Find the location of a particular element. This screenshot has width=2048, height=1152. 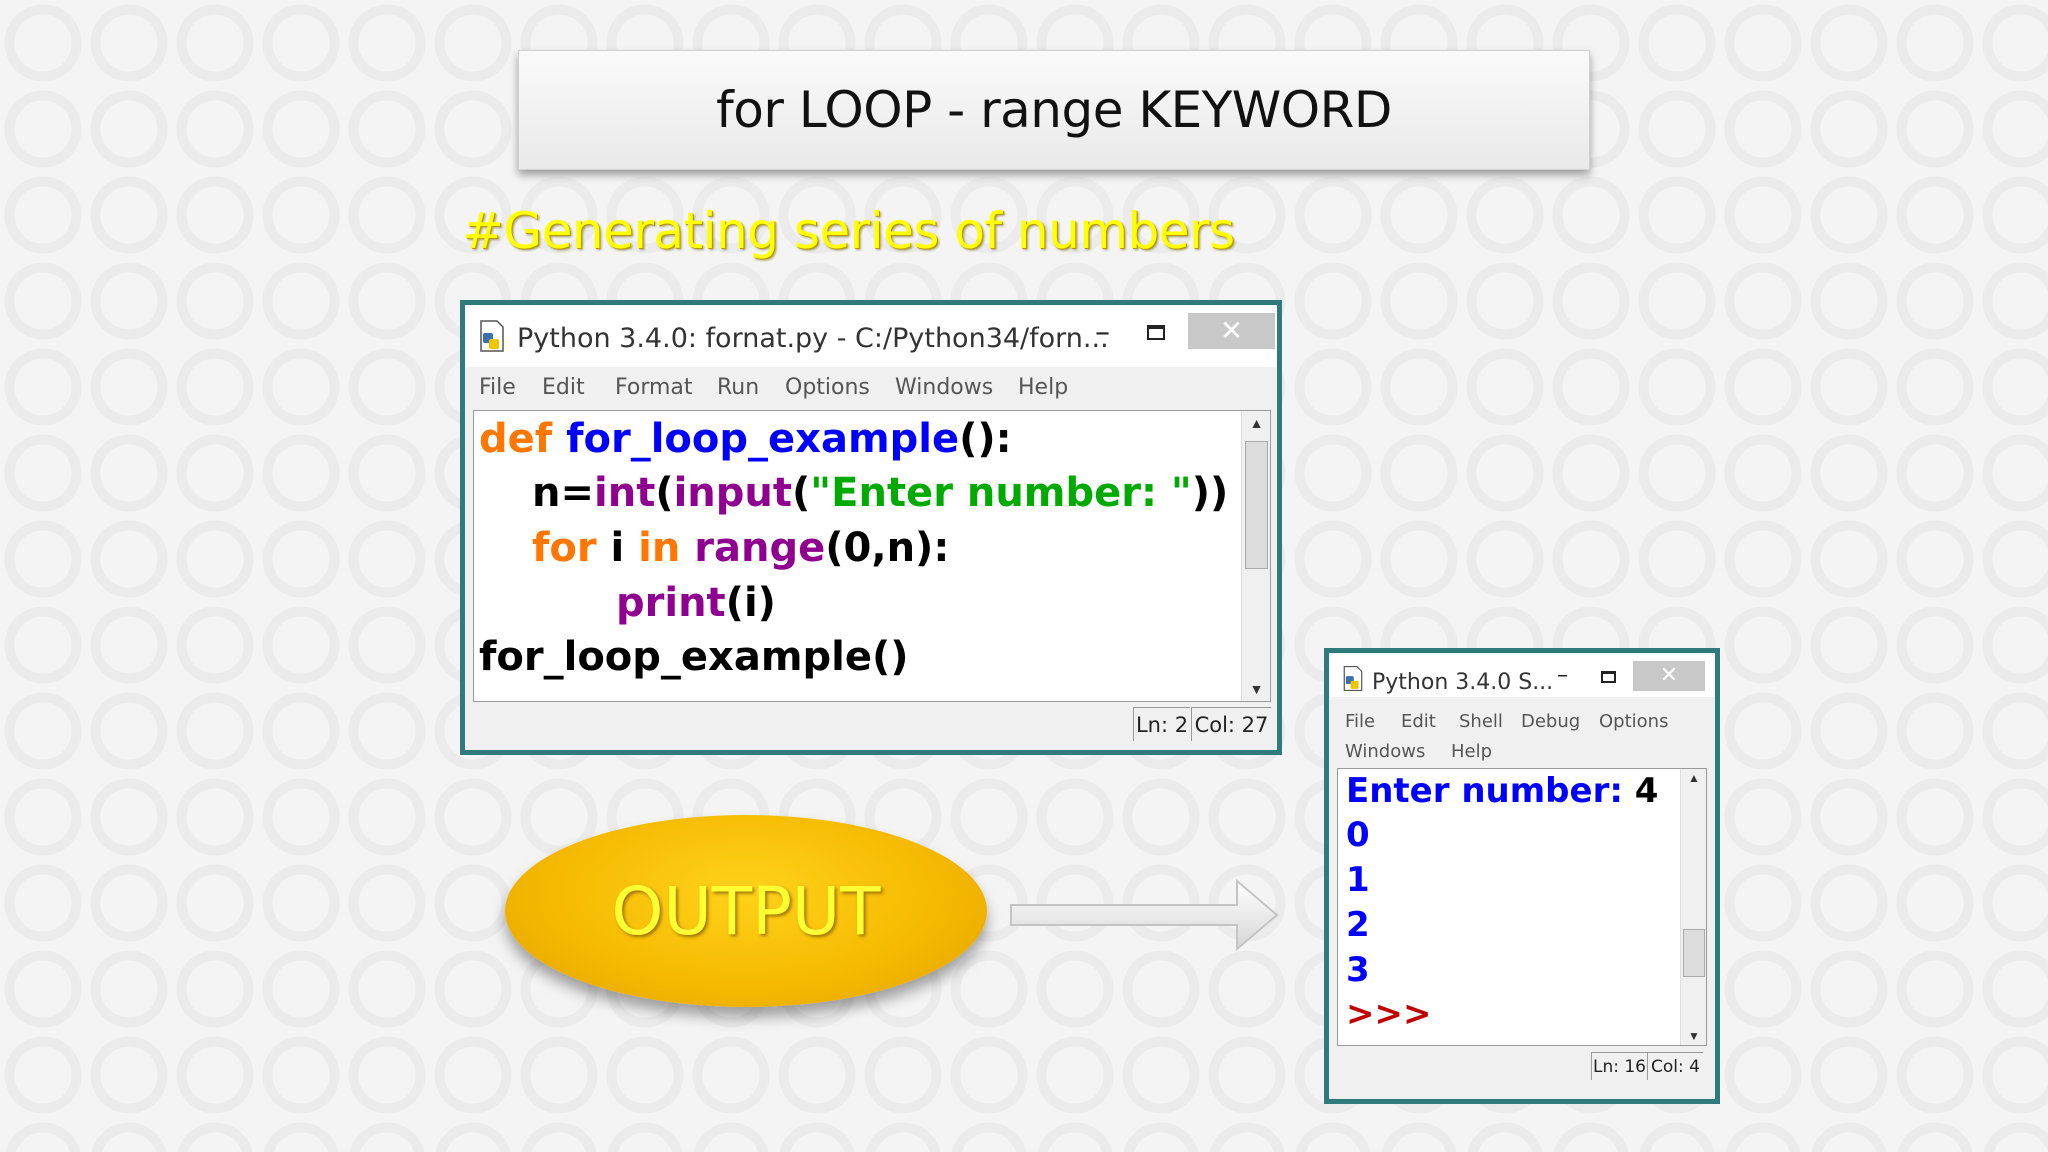

code-line-2: n=int(input("Enter number: ")) is located at coordinates (880, 493).